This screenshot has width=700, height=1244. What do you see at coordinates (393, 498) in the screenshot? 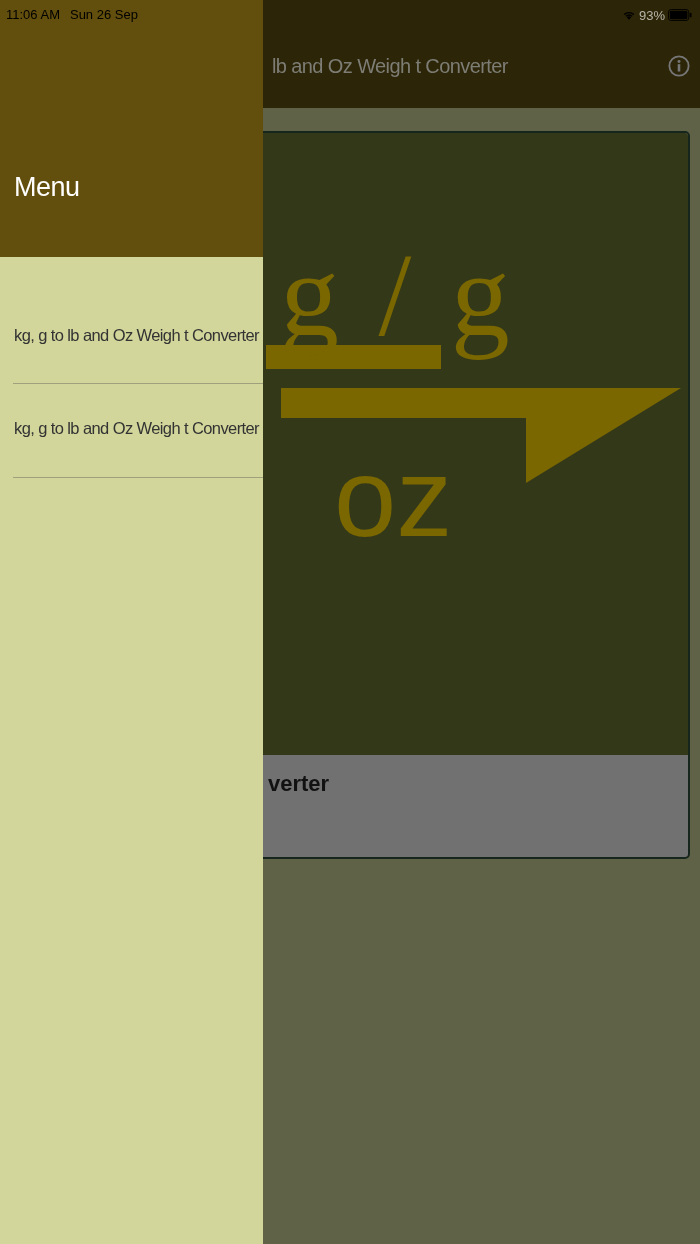
I see `image-text: oz` at bounding box center [393, 498].